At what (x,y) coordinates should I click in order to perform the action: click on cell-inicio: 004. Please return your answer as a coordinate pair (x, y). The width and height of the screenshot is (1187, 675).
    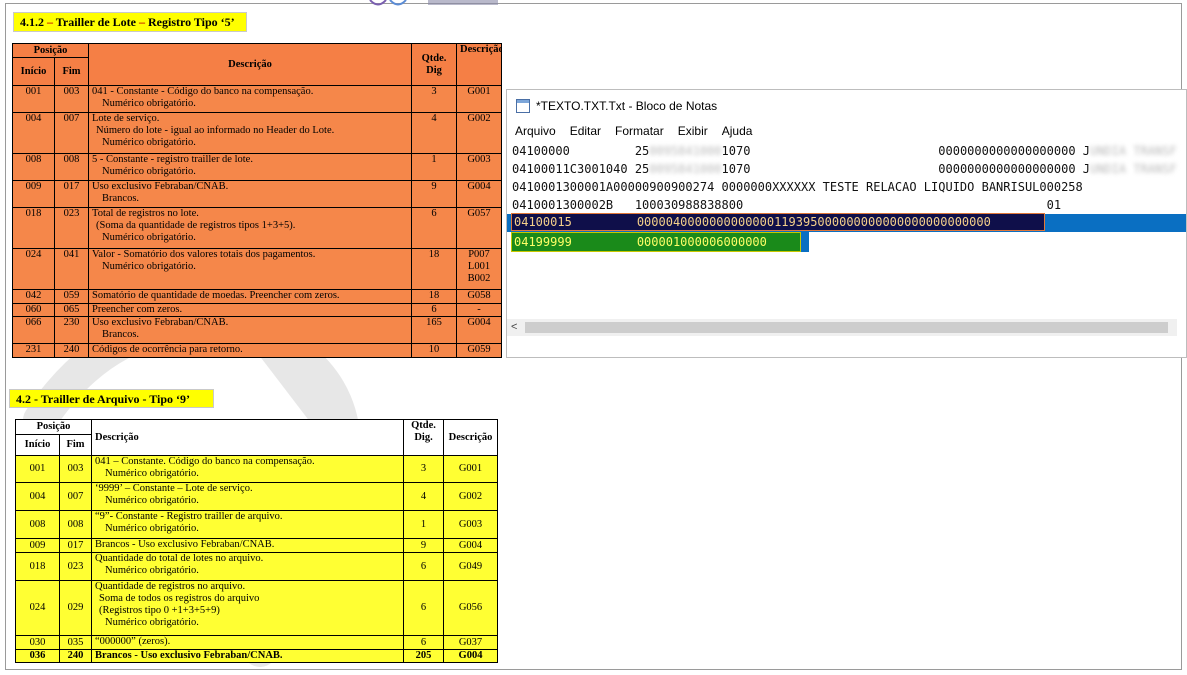
    Looking at the image, I should click on (33, 133).